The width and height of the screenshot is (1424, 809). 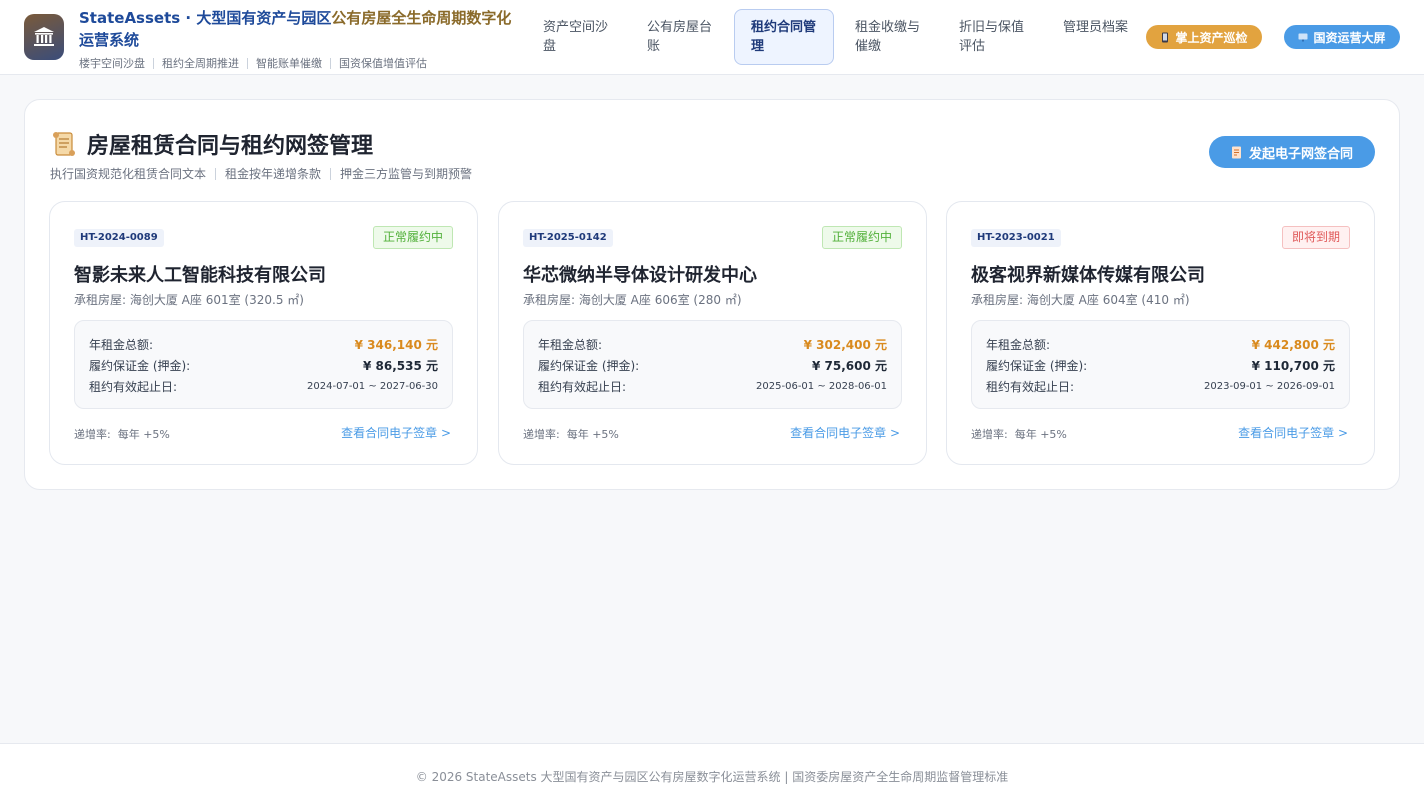 I want to click on panel-description: 执行国资规范化租赁合同文本 租金按年递增条款 押金三方监管与到期预警, so click(x=261, y=173).